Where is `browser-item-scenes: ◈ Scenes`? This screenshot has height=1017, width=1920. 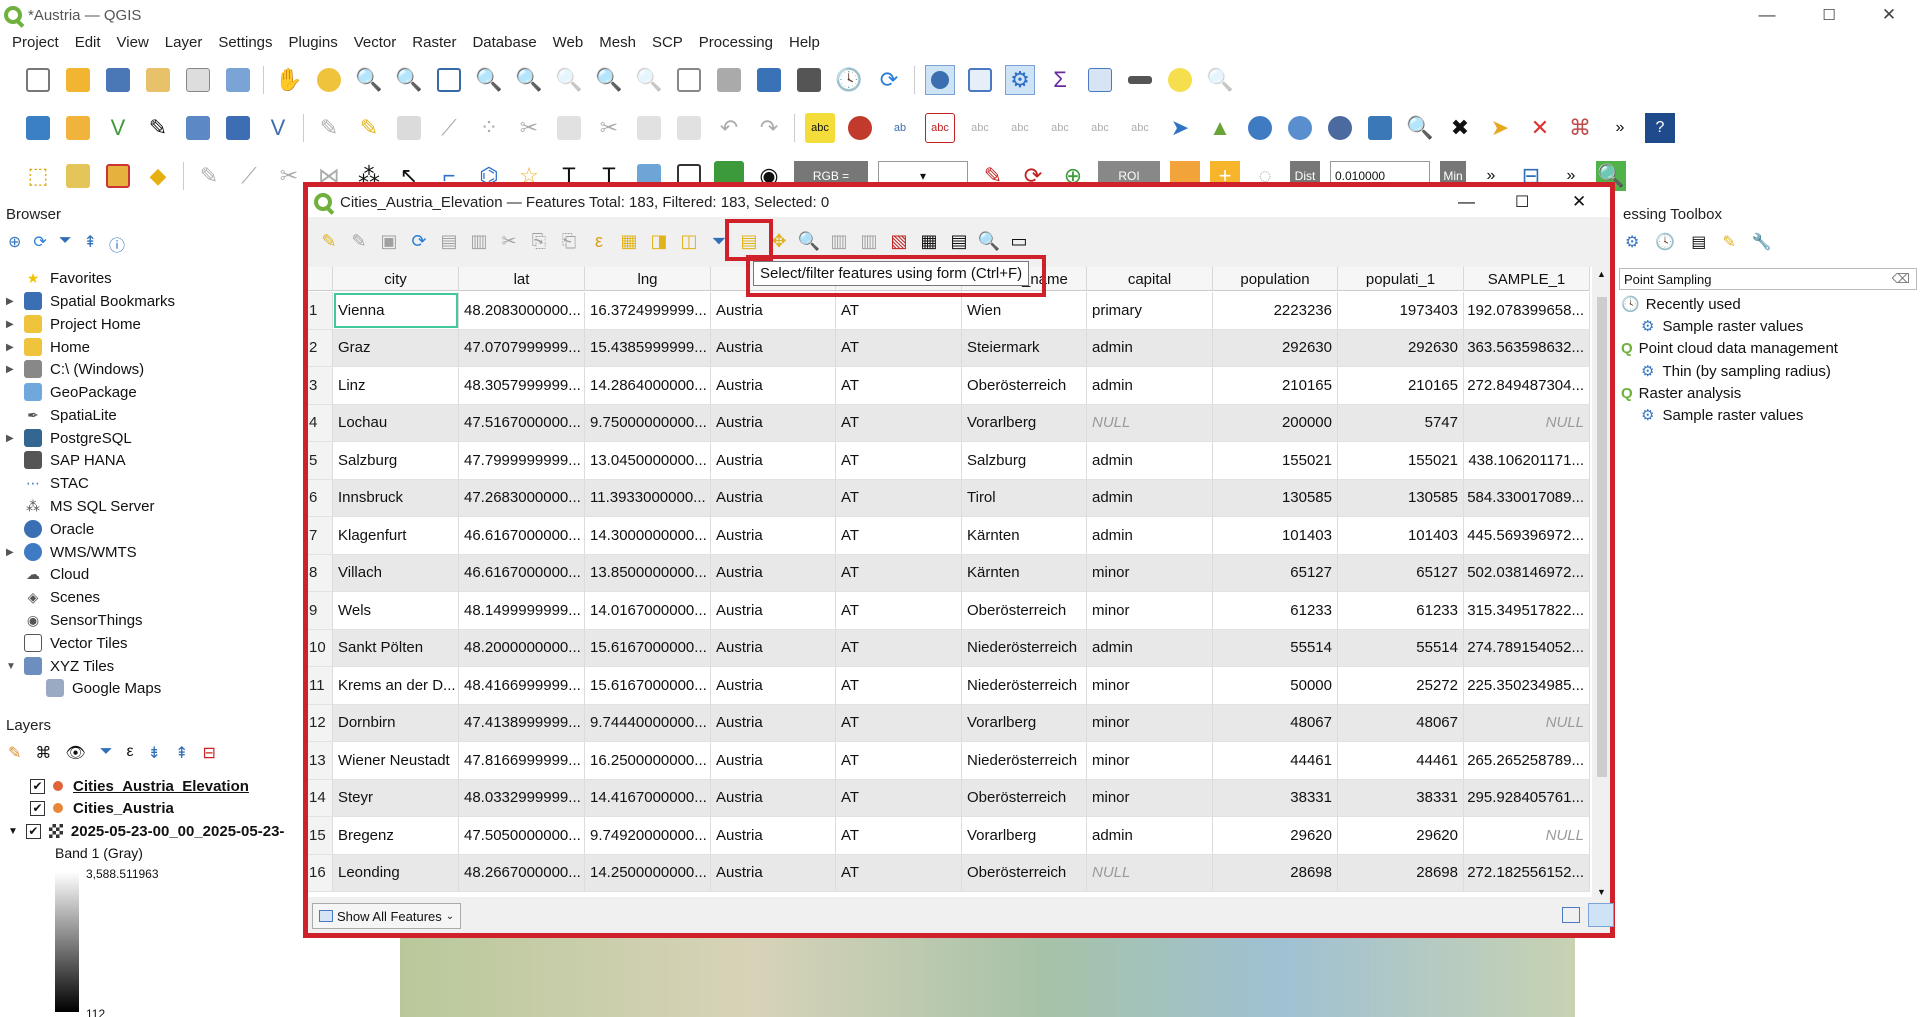 browser-item-scenes: ◈ Scenes is located at coordinates (50, 597).